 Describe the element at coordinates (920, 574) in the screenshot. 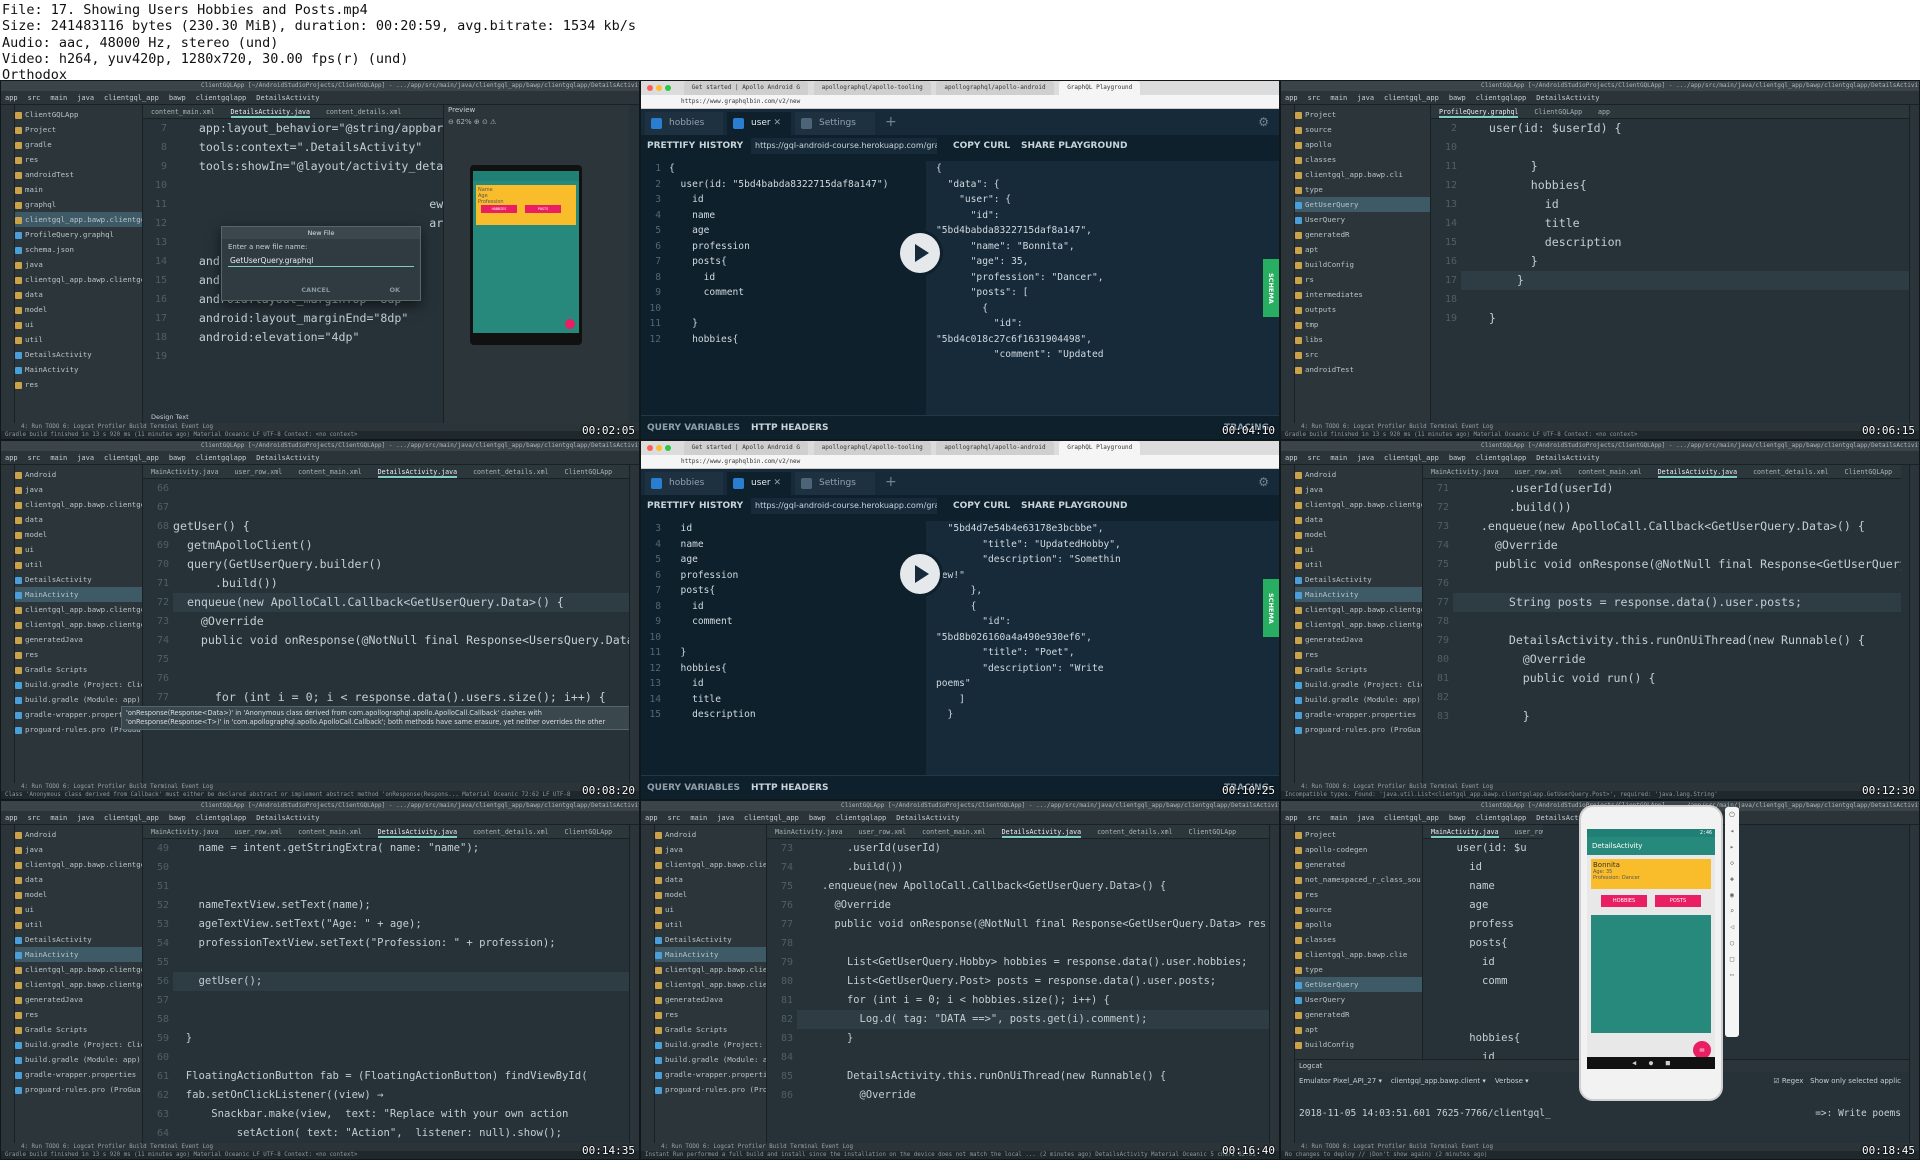

I see `run-query-button` at that location.